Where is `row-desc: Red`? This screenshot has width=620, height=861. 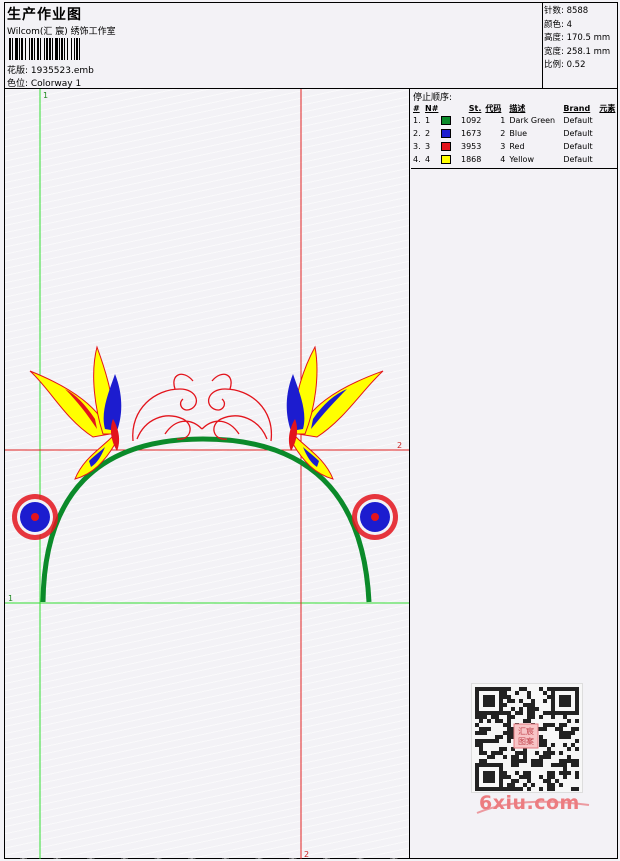
row-desc: Red is located at coordinates (517, 146).